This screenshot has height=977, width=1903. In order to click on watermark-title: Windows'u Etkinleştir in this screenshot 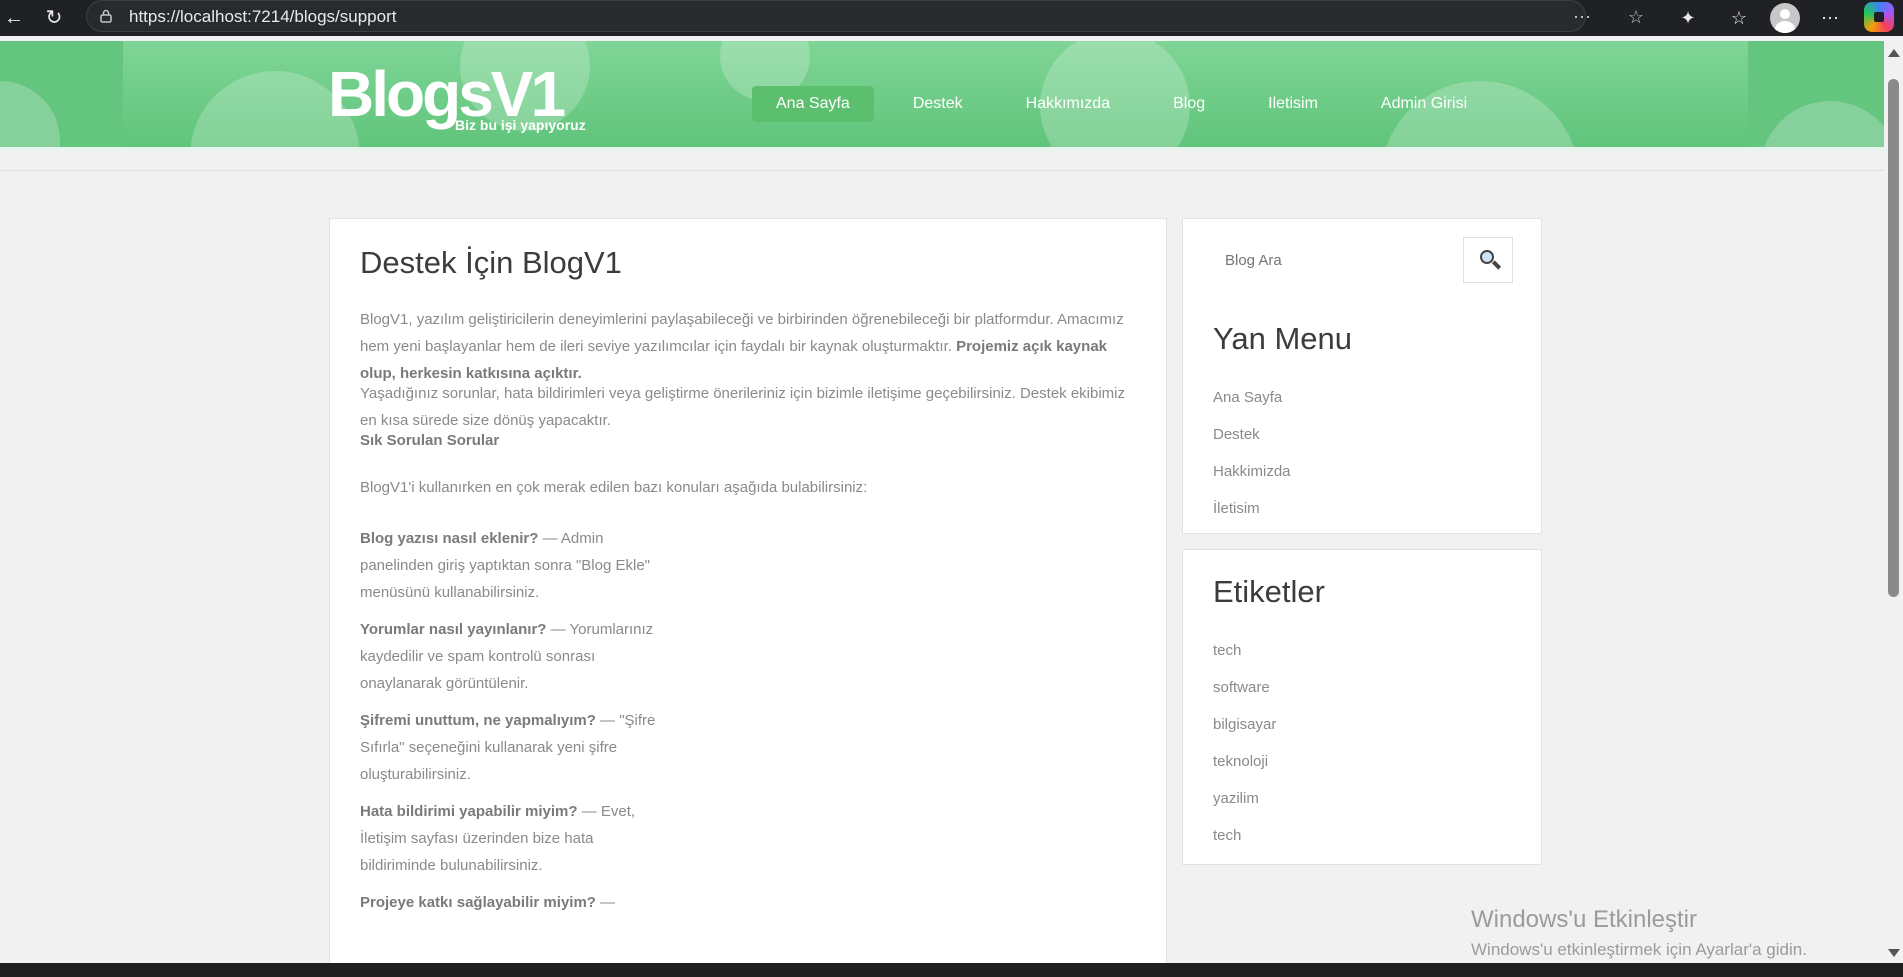, I will do `click(1584, 919)`.